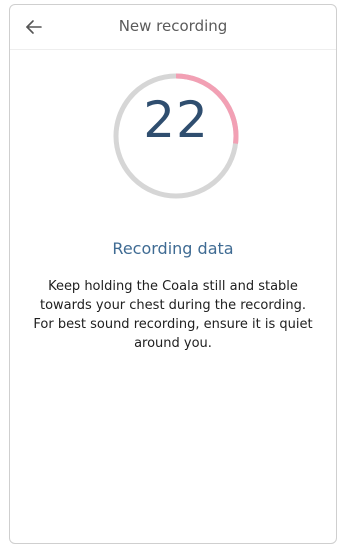 The image size is (341, 544). Describe the element at coordinates (176, 120) in the screenshot. I see `timer-value: 22` at that location.